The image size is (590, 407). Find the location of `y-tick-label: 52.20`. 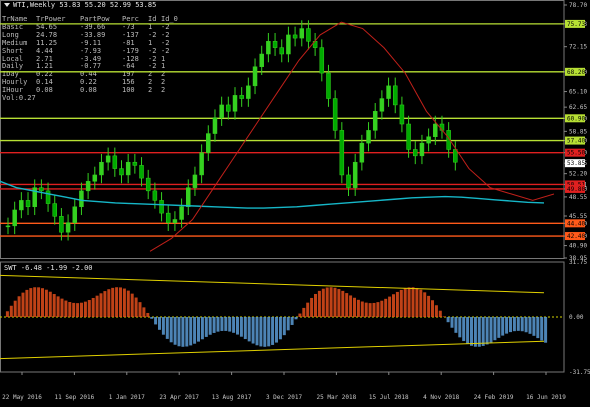

y-tick-label: 52.20 is located at coordinates (578, 174).